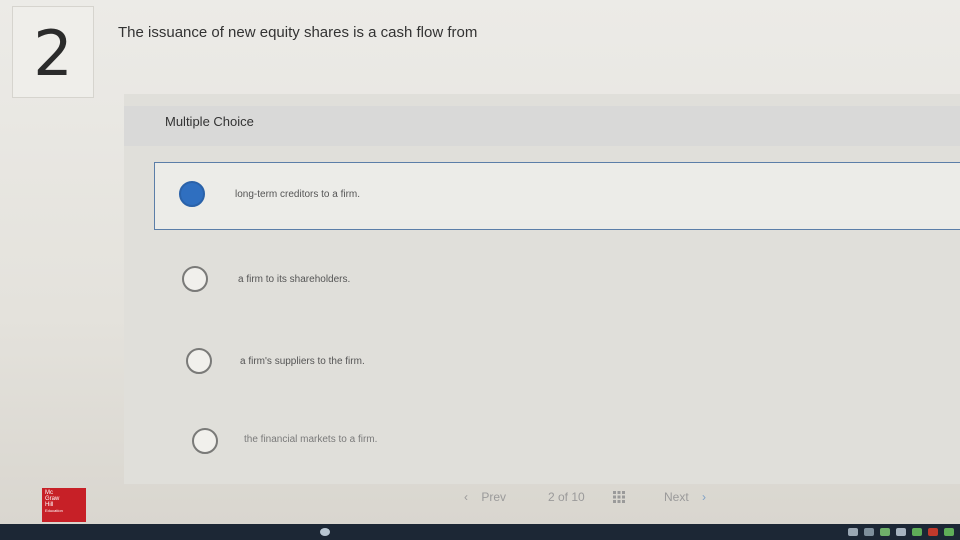  I want to click on option-2: a firm to its shareholders., so click(557, 282).